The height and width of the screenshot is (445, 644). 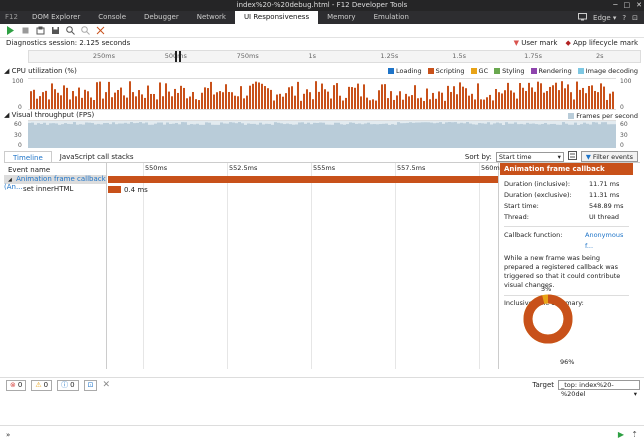 I want to click on run-icon: ▶, so click(x=621, y=434).